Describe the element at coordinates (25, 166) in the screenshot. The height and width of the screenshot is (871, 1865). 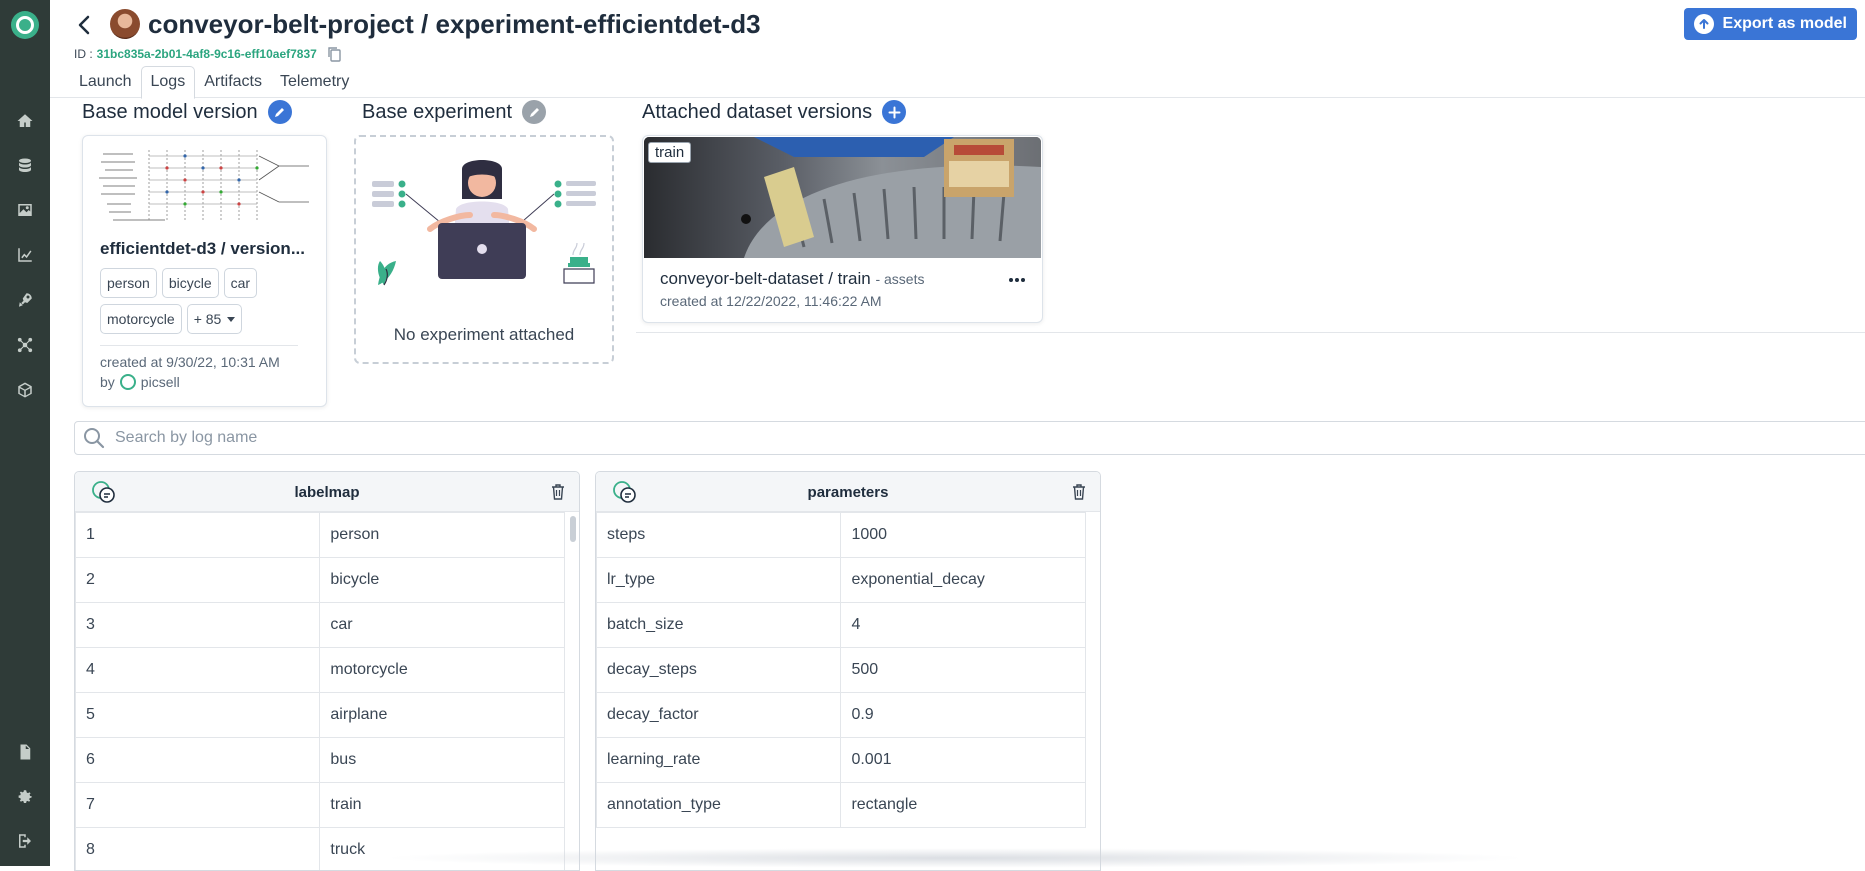
I see `database-icon` at that location.